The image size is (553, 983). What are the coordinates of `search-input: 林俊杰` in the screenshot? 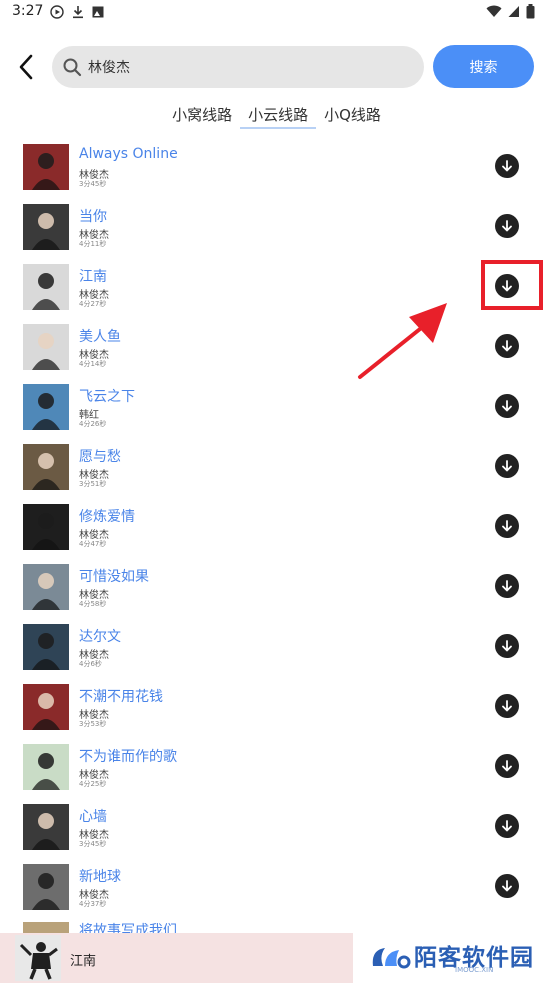 It's located at (238, 67).